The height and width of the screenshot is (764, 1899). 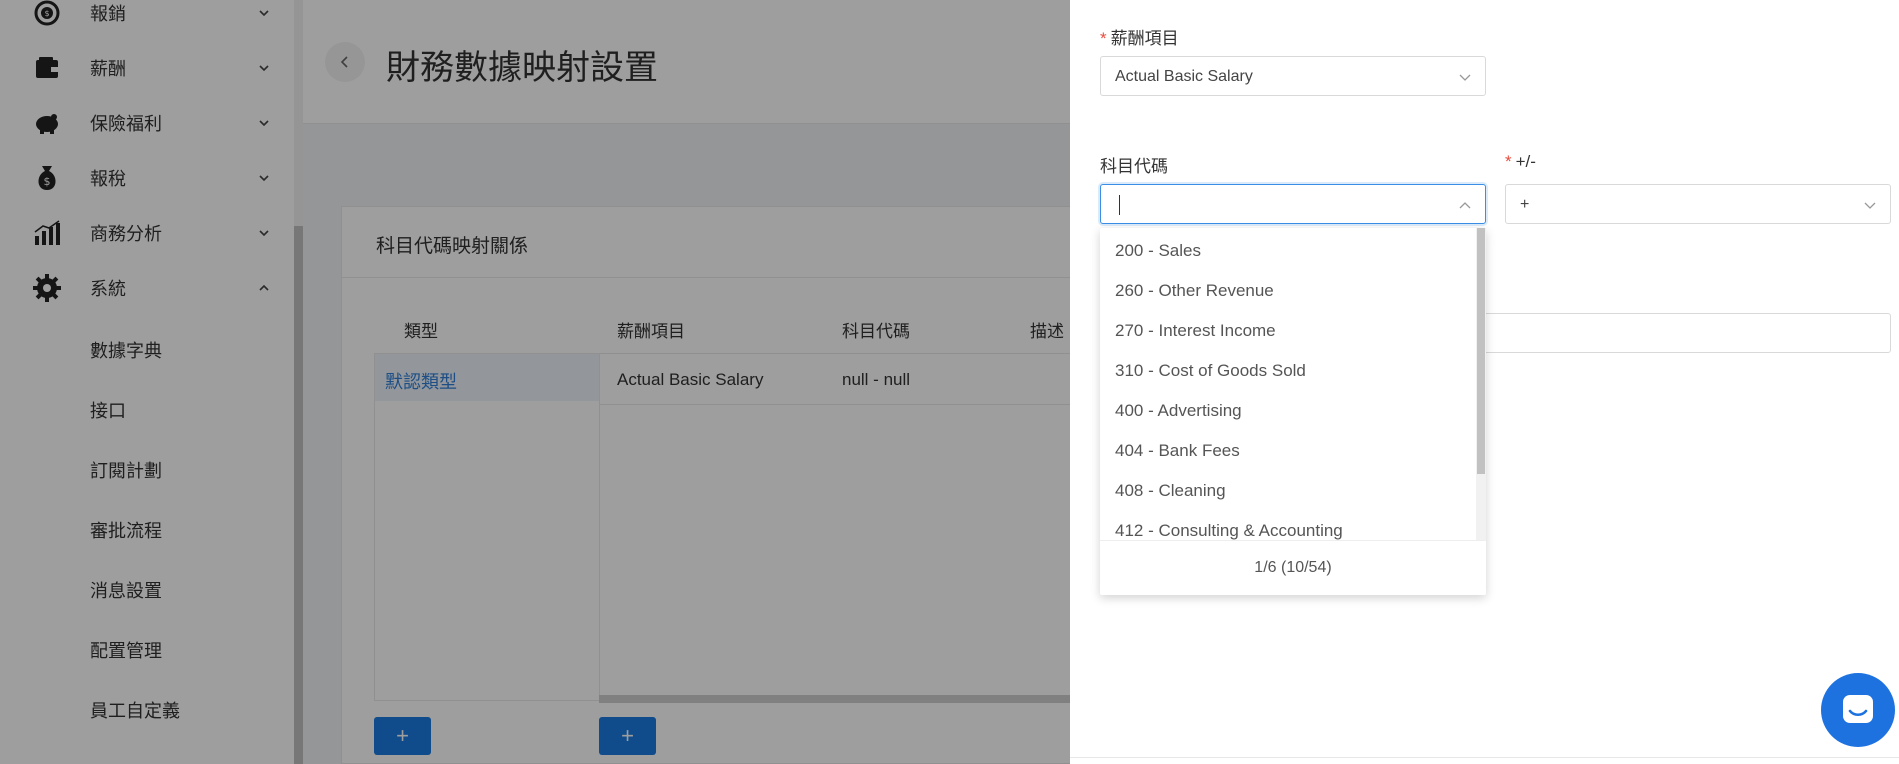 What do you see at coordinates (1293, 204) in the screenshot?
I see `account-code-select` at bounding box center [1293, 204].